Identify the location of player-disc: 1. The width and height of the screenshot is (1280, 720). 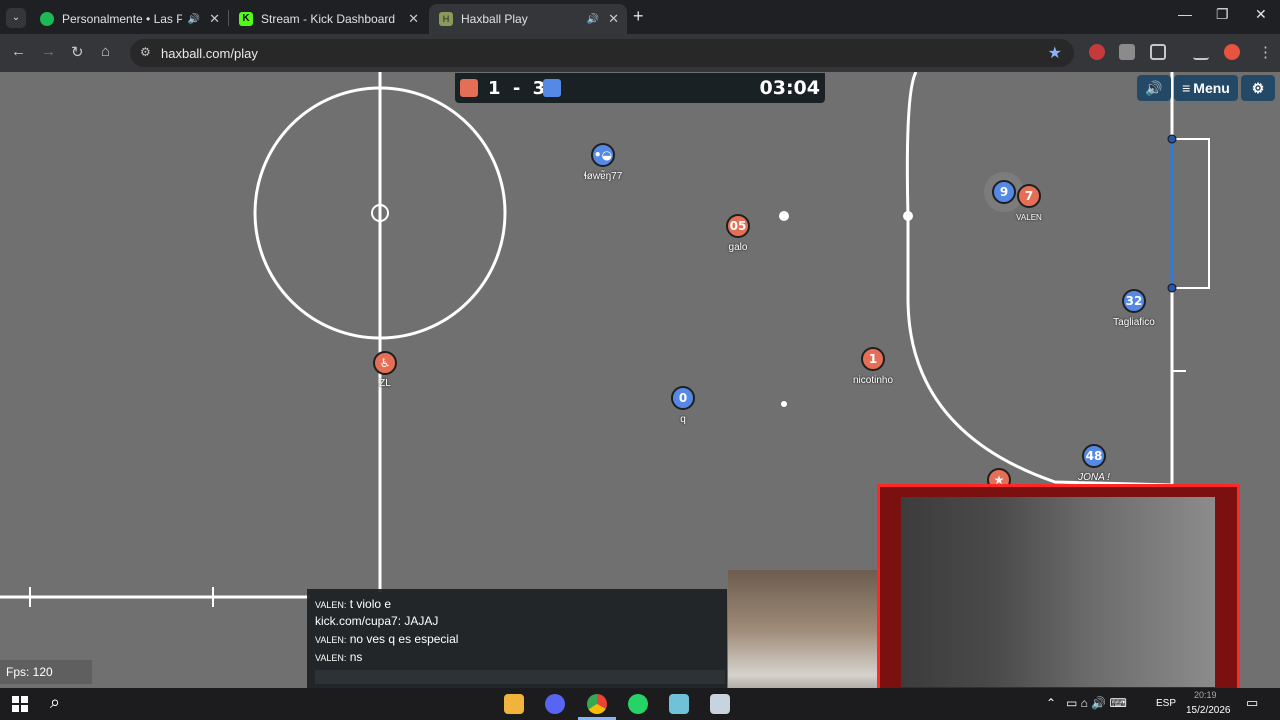
(873, 359).